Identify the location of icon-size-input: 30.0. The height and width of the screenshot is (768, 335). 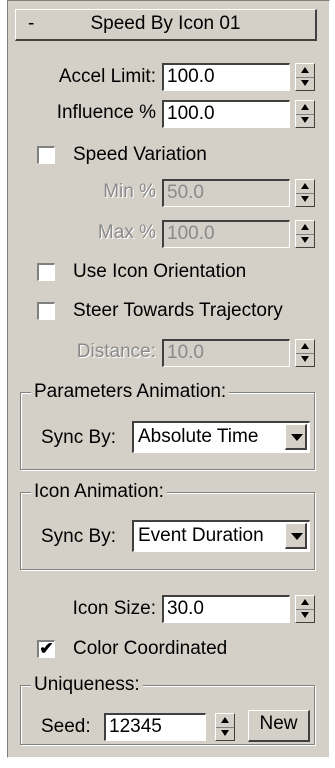
(226, 609).